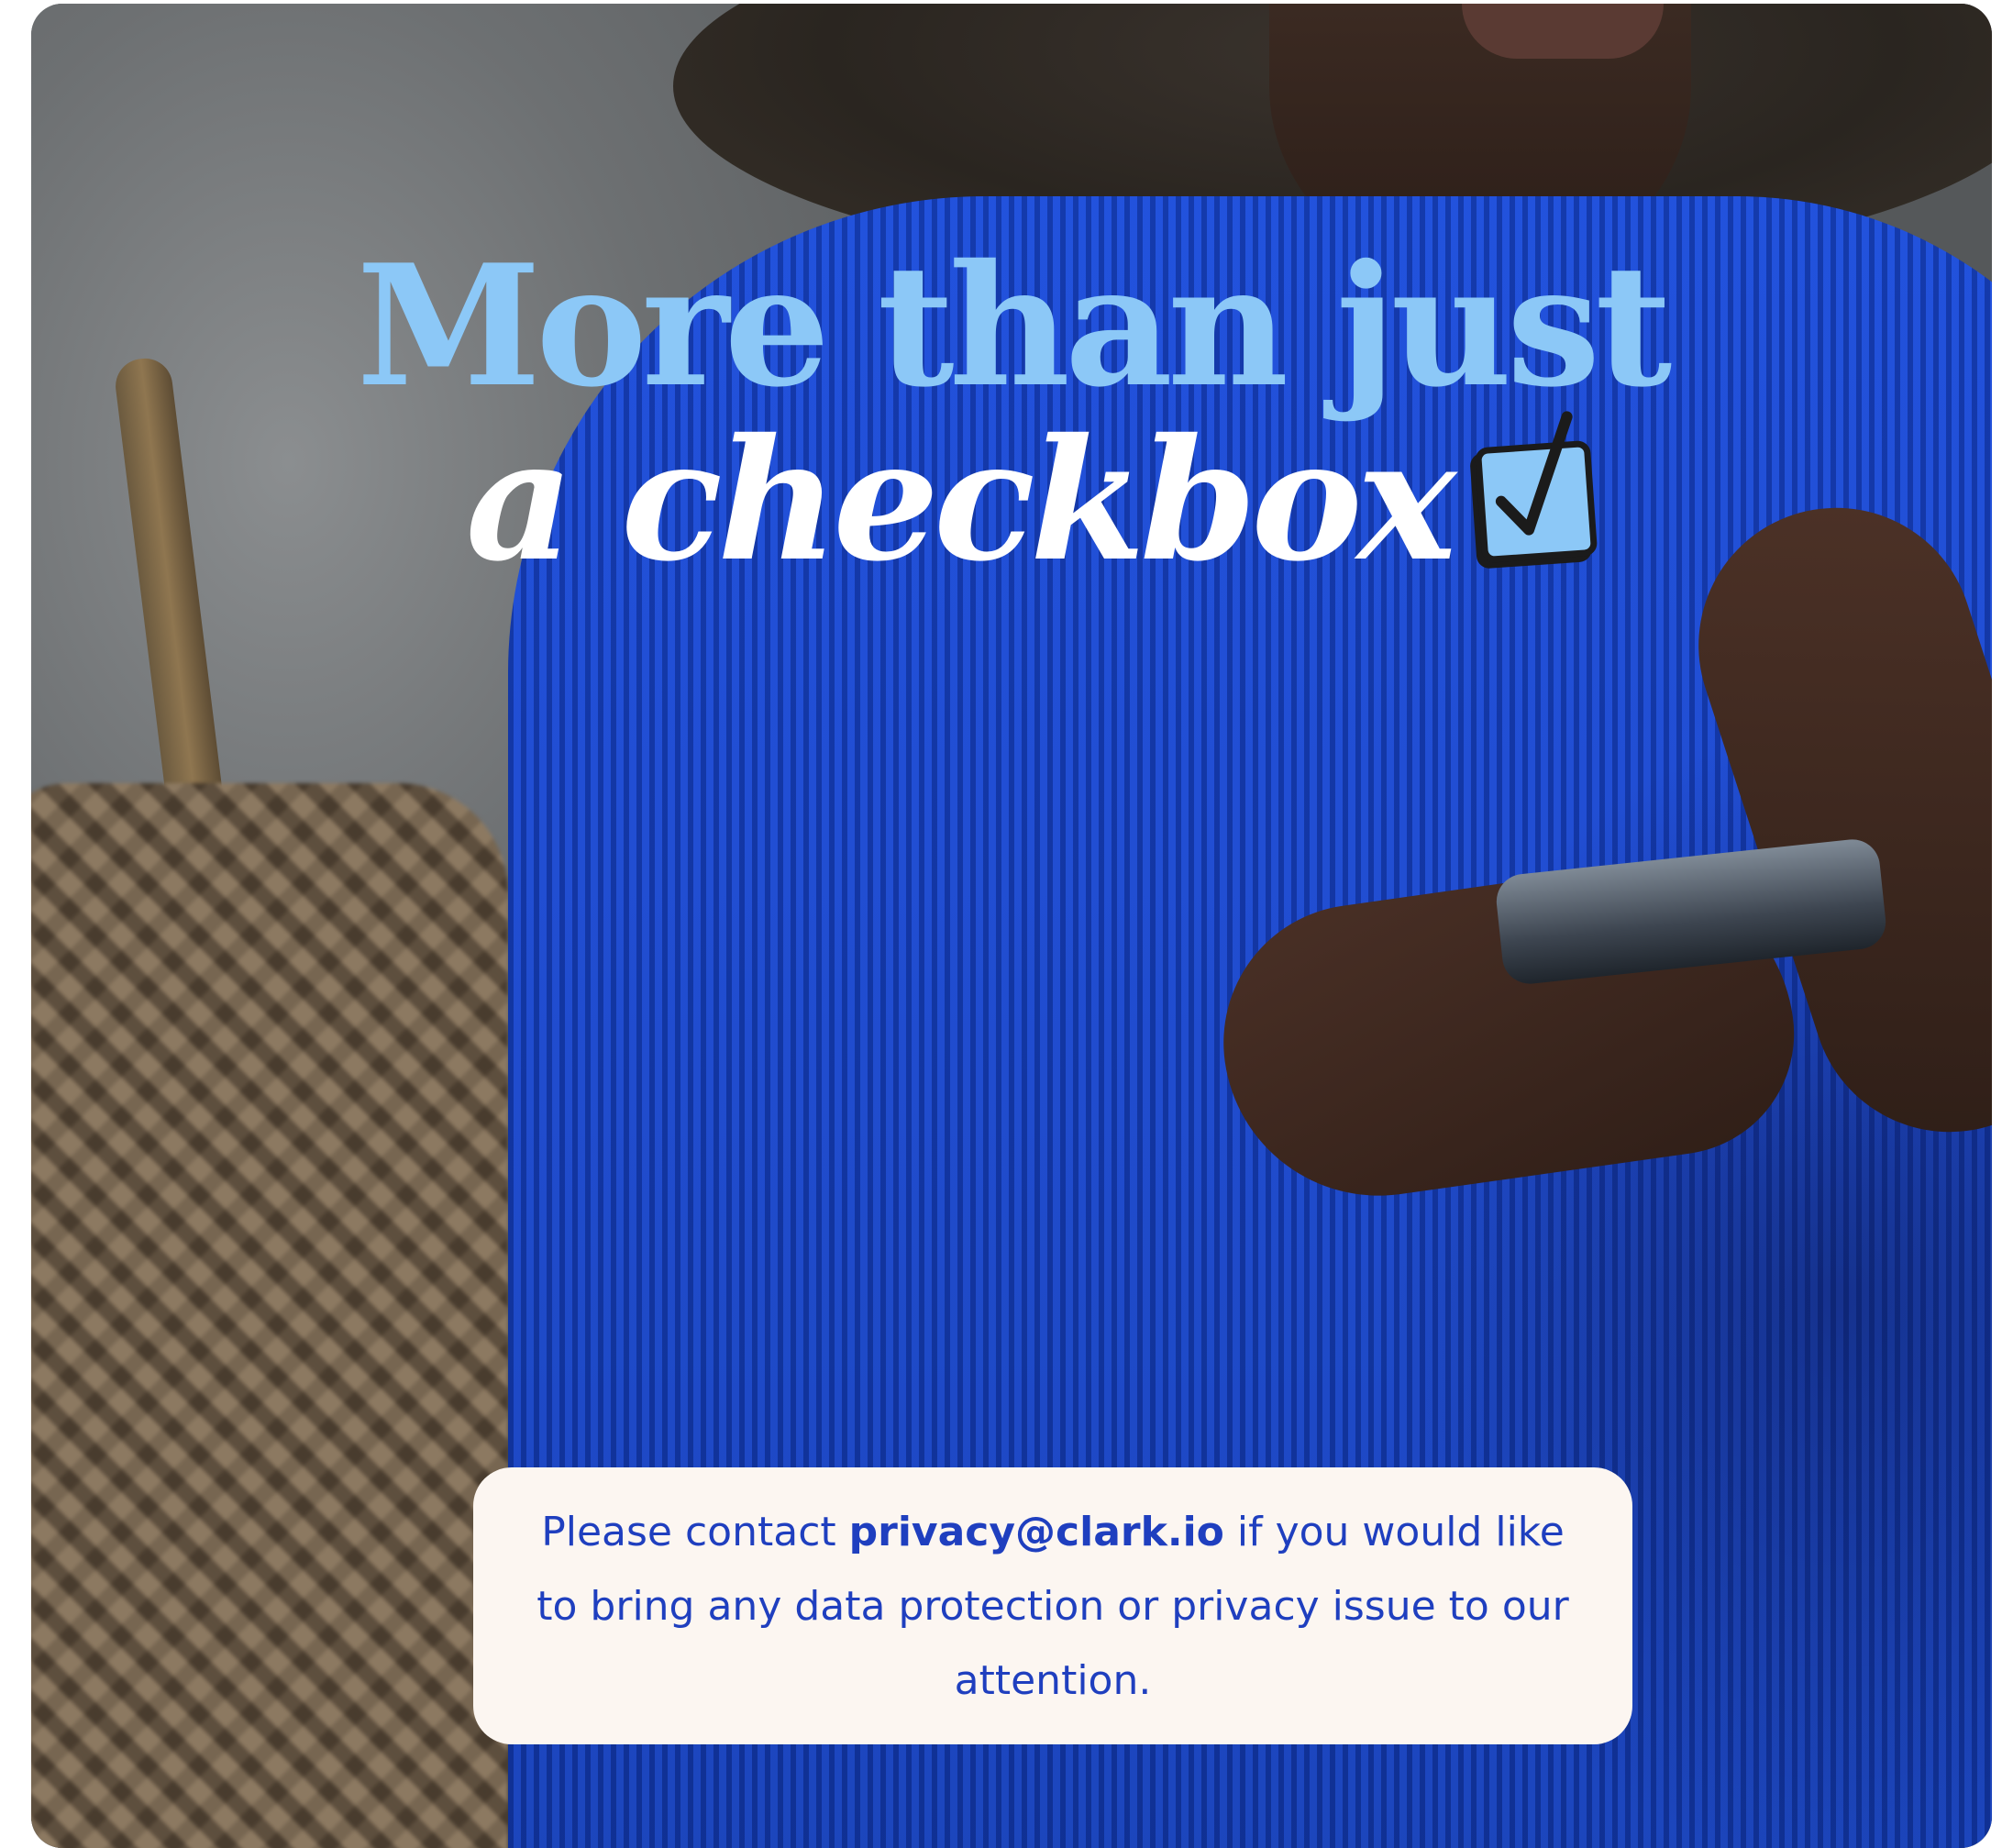 This screenshot has height=1848, width=2002. Describe the element at coordinates (960, 500) in the screenshot. I see `headline-line-2-text: a checkbox` at that location.